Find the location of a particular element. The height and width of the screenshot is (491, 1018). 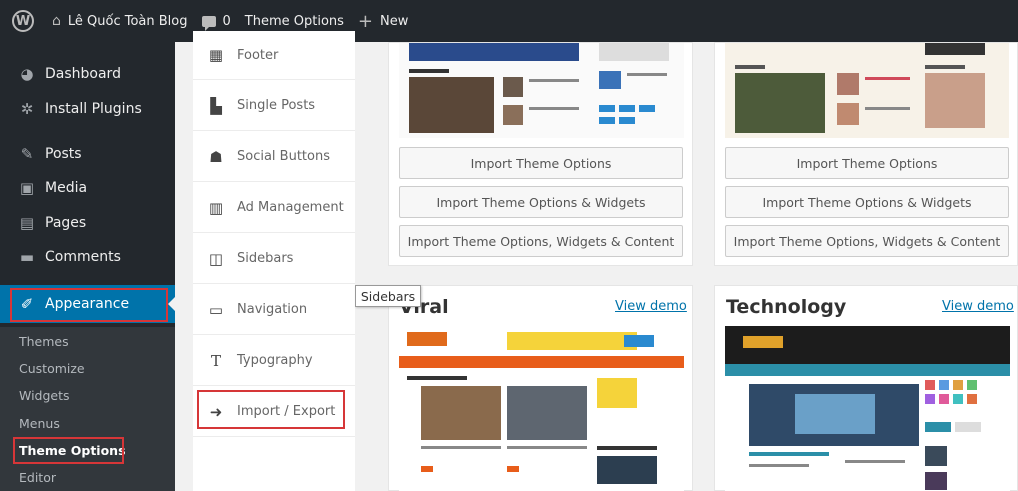

option-label: Navigation is located at coordinates (272, 309).